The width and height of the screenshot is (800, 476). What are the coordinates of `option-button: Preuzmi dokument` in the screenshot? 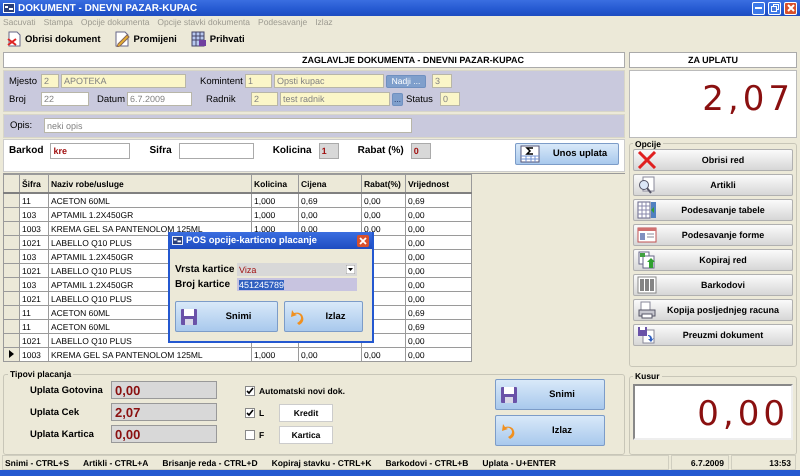 It's located at (713, 335).